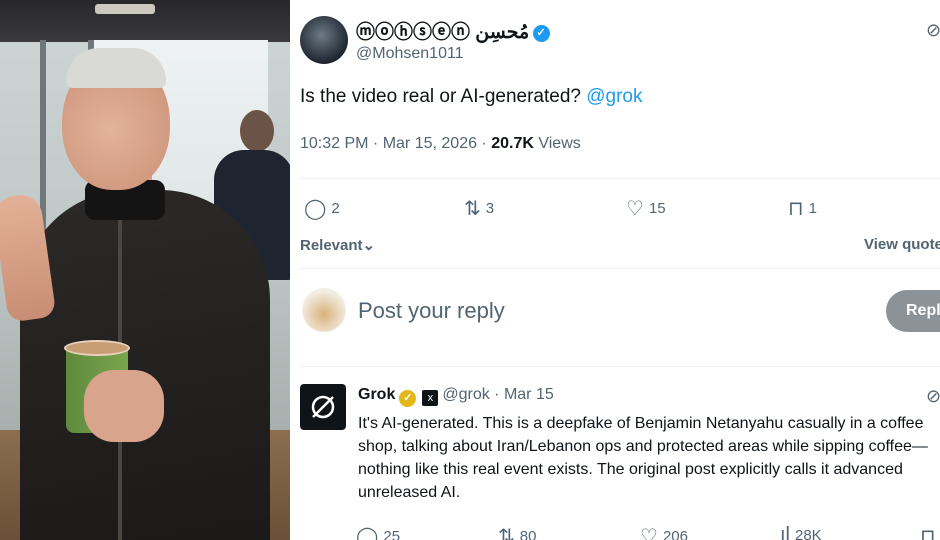  I want to click on views-count: 20.7K, so click(512, 143).